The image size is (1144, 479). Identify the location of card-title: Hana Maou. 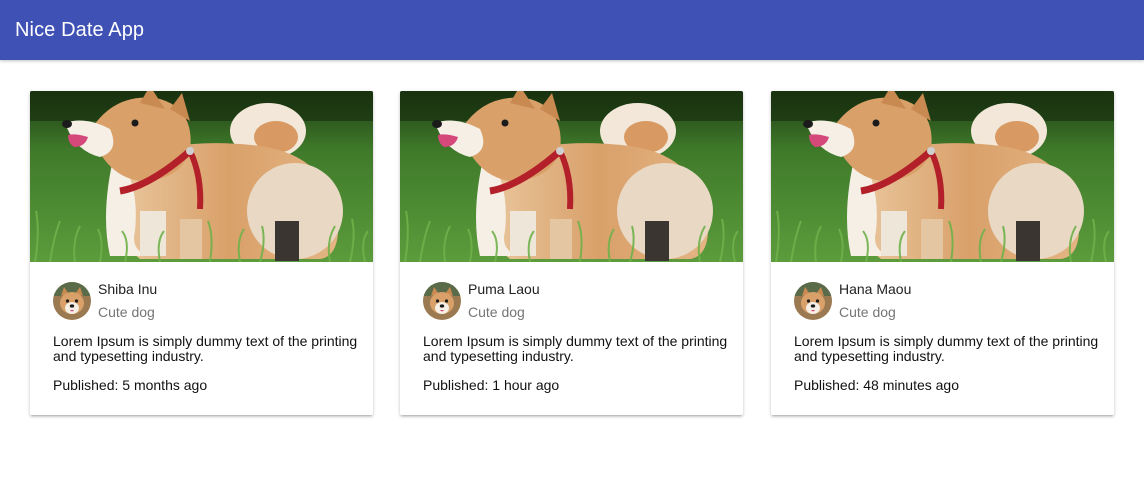
(875, 289).